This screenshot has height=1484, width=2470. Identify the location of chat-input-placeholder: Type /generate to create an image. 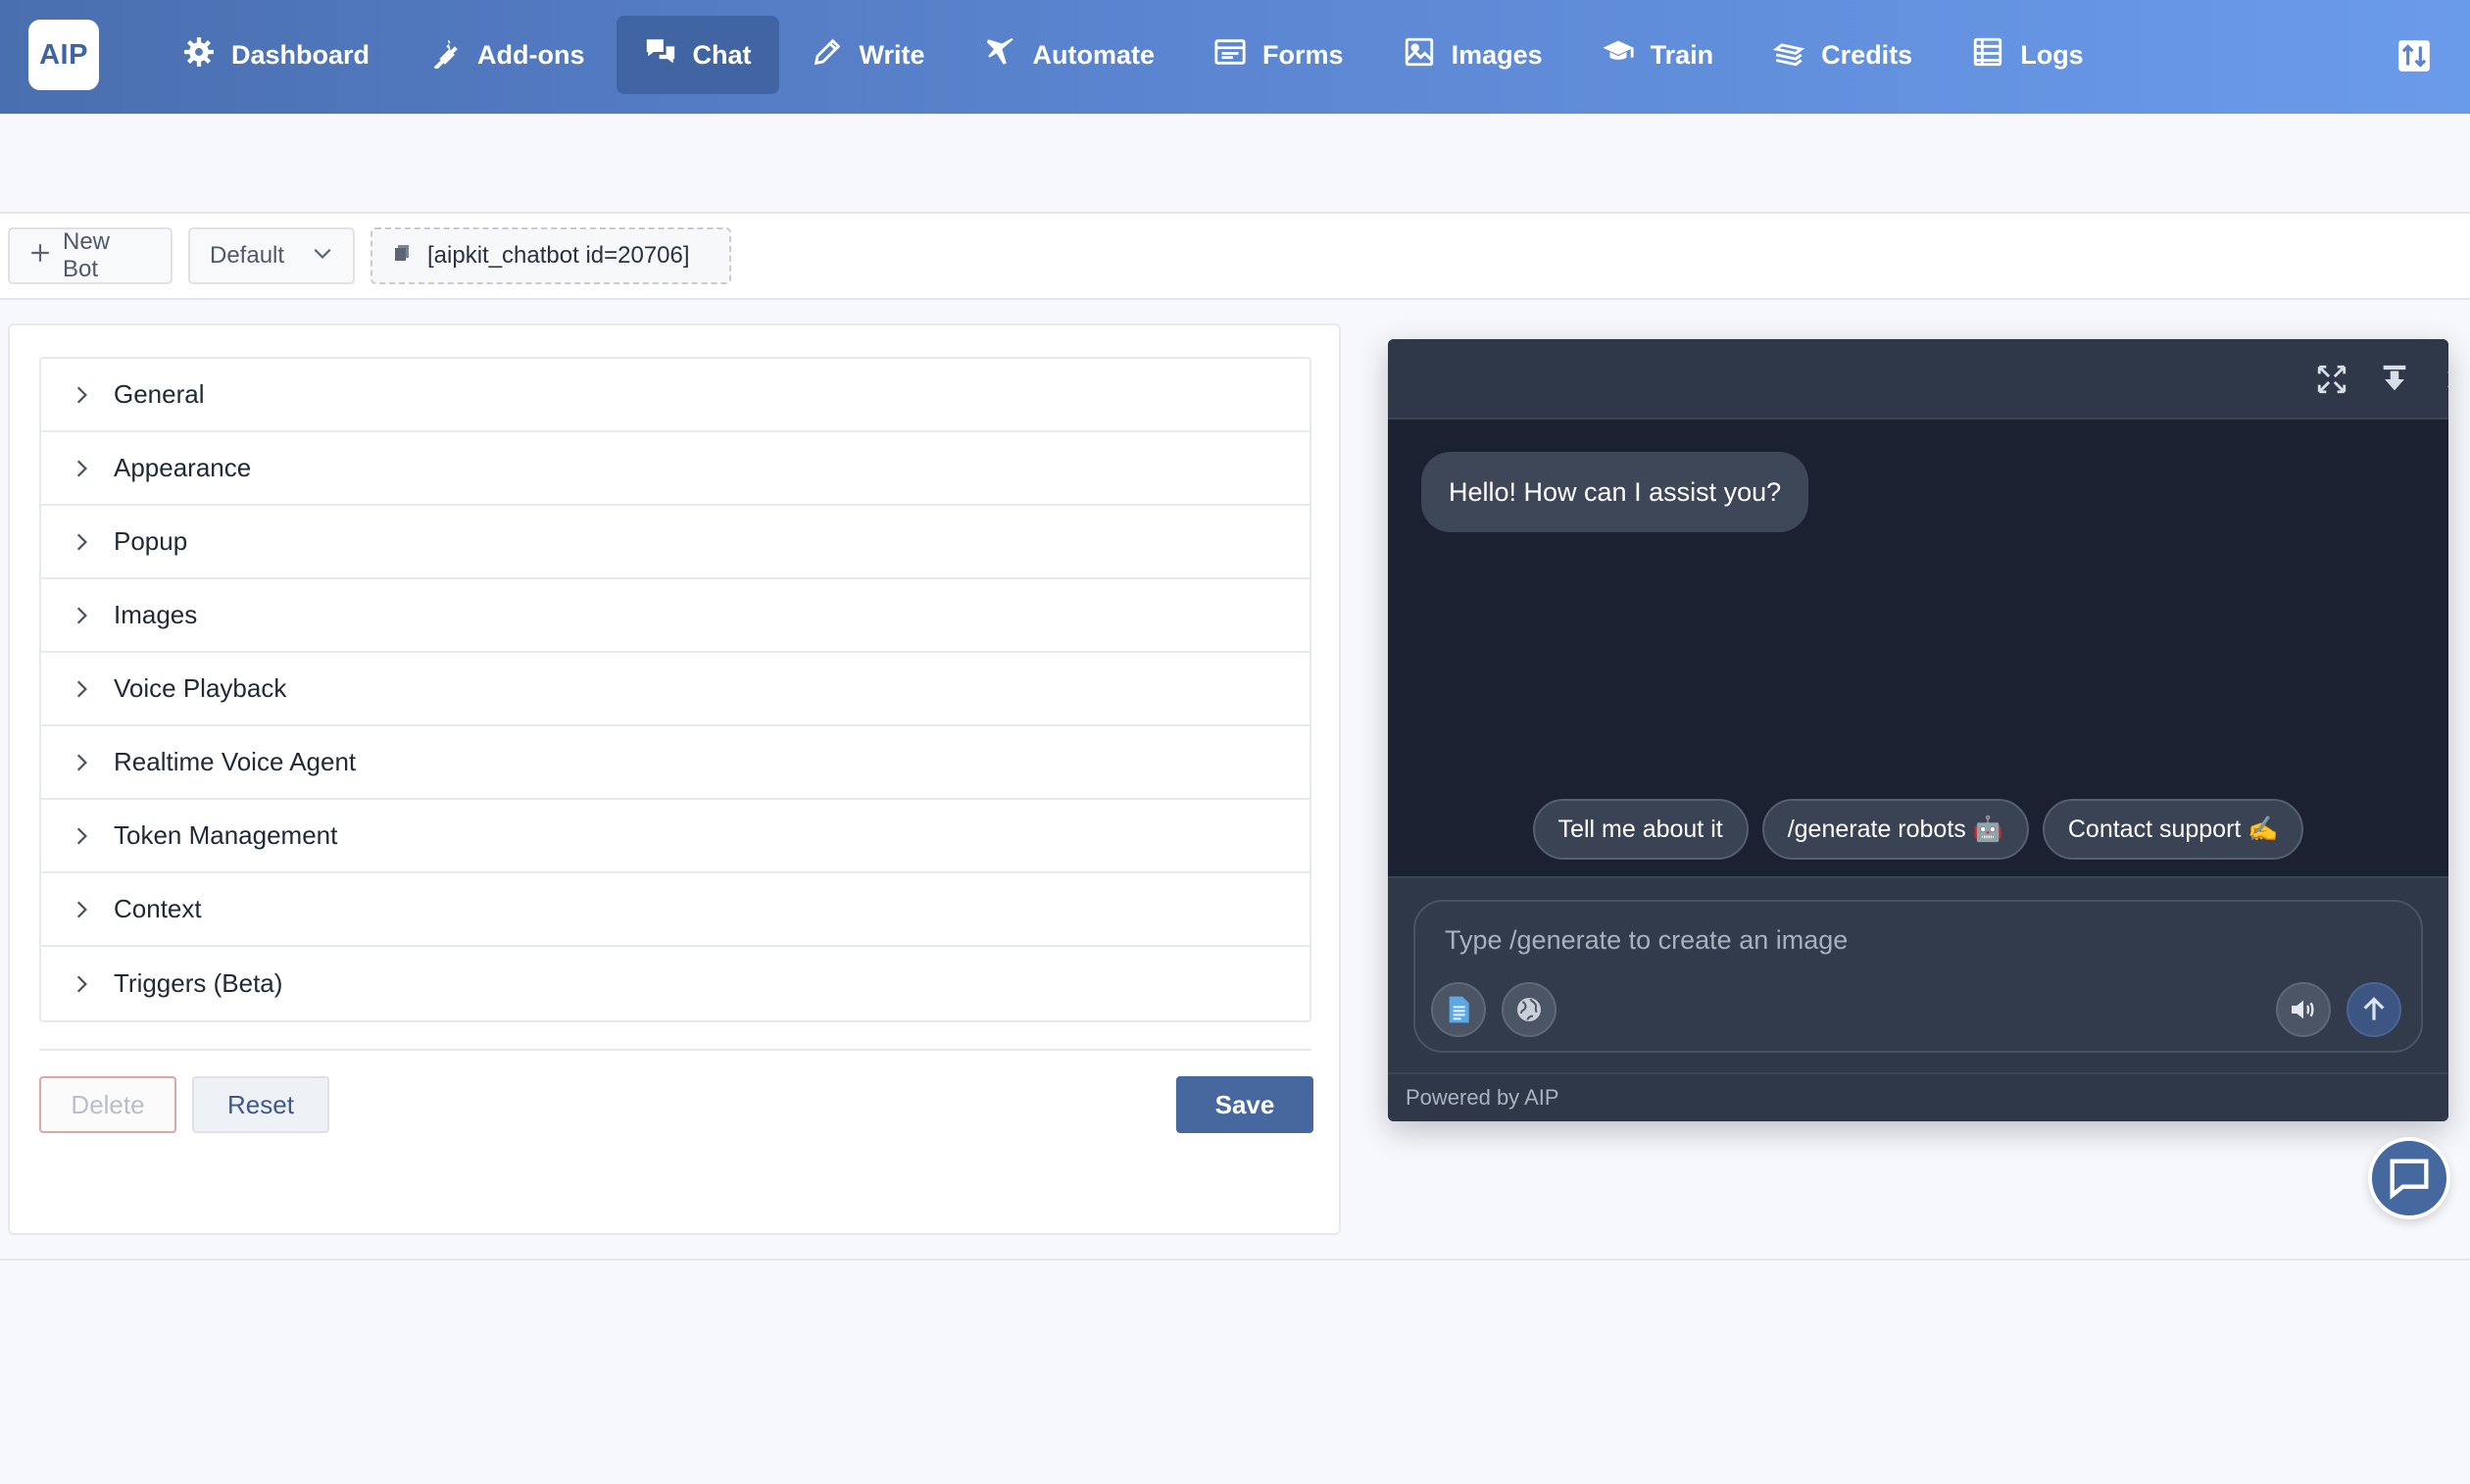
(1647, 940).